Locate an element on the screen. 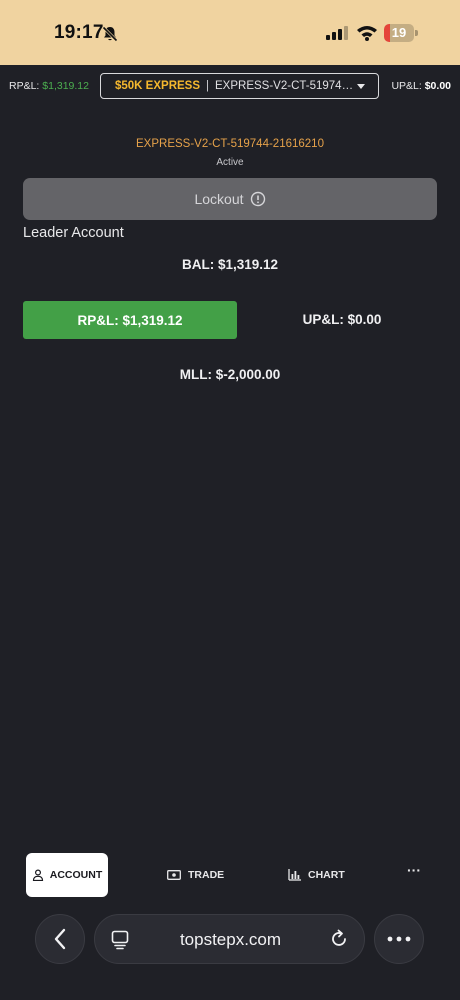 This screenshot has width=460, height=1000. nav-trade-tab: TRADE is located at coordinates (195, 875).